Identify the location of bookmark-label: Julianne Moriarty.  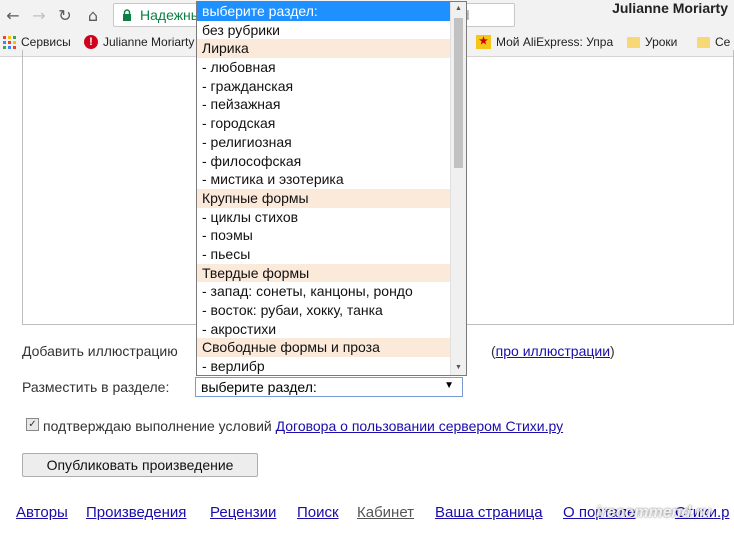
(149, 42).